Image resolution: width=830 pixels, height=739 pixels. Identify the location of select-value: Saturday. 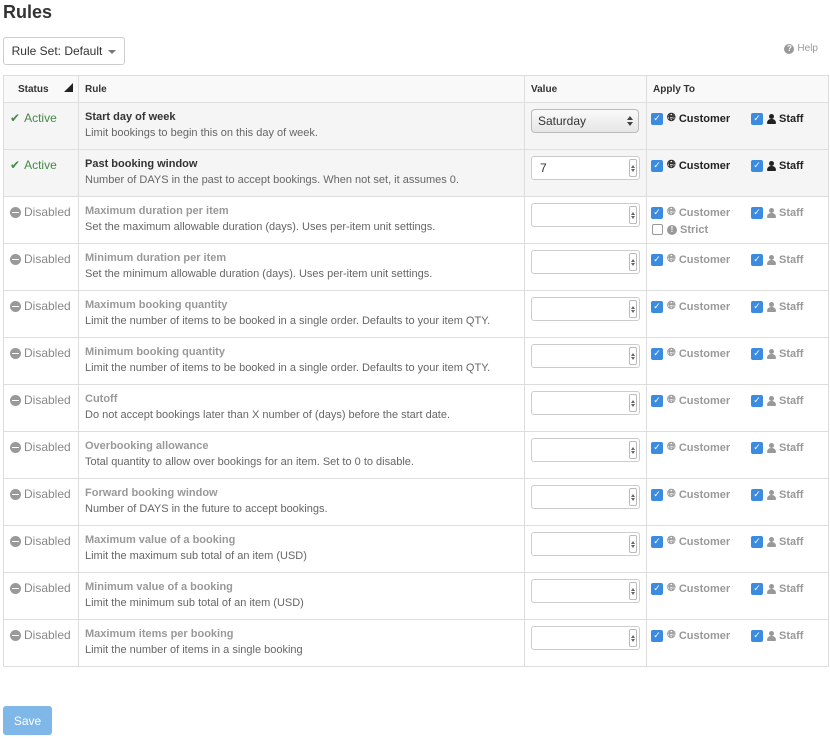
(562, 121).